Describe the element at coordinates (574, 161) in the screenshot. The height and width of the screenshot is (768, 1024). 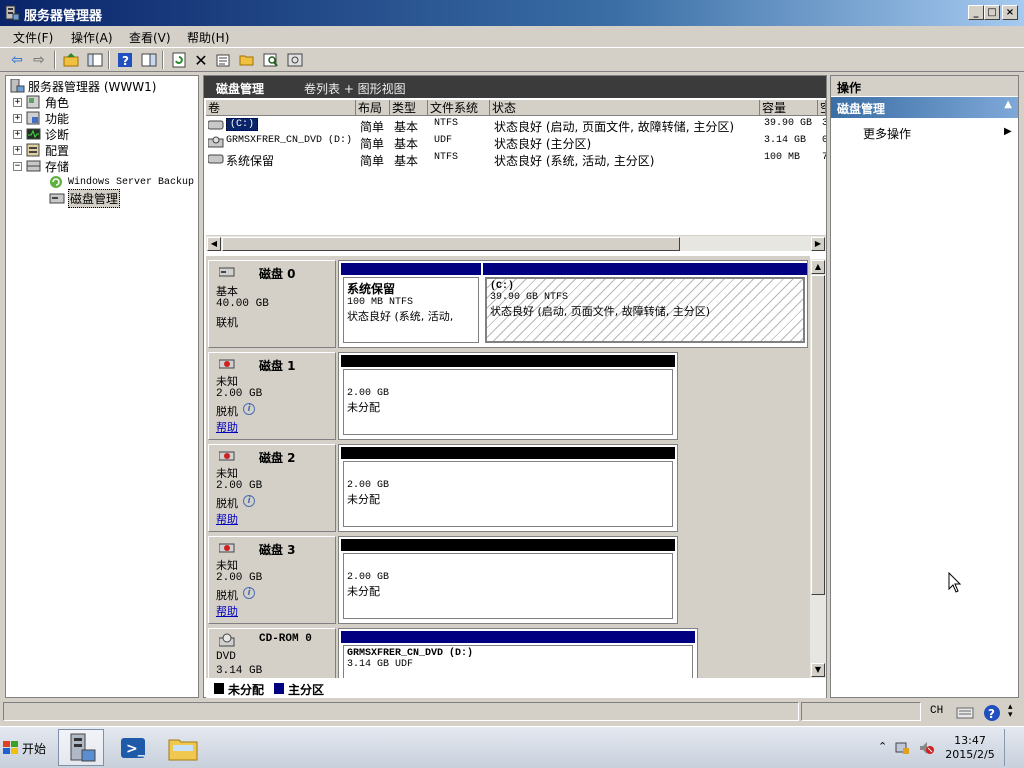
I see `volume-status: 状态良好 (系统, 活动, 主分区)` at that location.